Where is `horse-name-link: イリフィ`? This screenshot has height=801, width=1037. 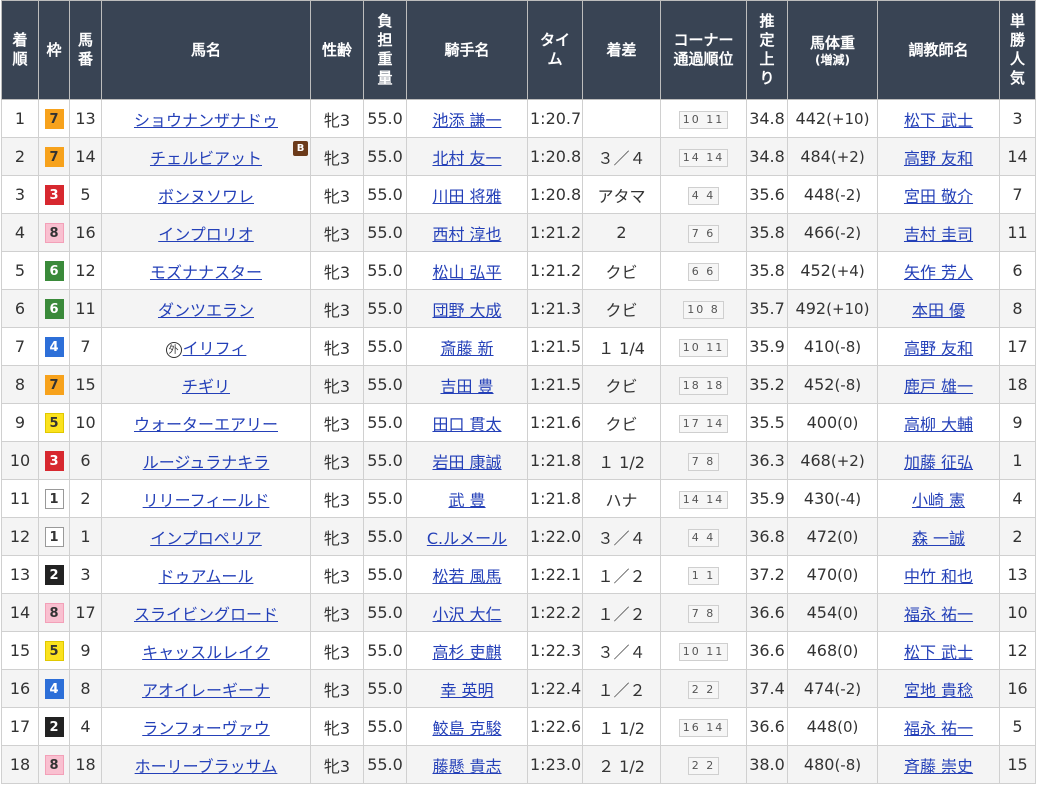
horse-name-link: イリフィ is located at coordinates (215, 348).